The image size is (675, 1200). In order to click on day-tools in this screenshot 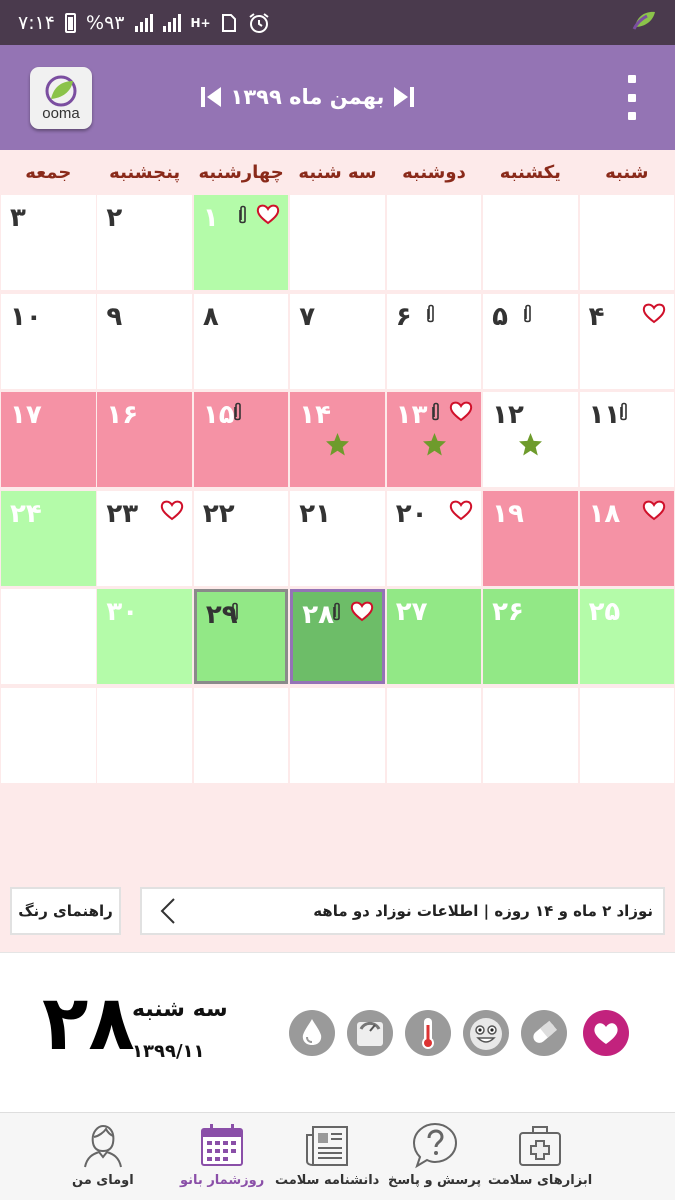, I will do `click(459, 1033)`.